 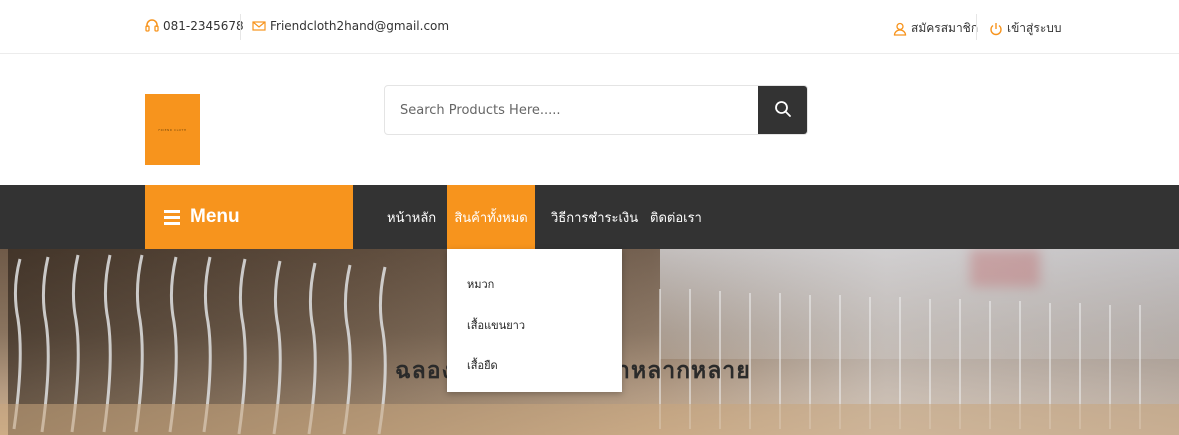 I want to click on menu-label: Menu, so click(x=215, y=216).